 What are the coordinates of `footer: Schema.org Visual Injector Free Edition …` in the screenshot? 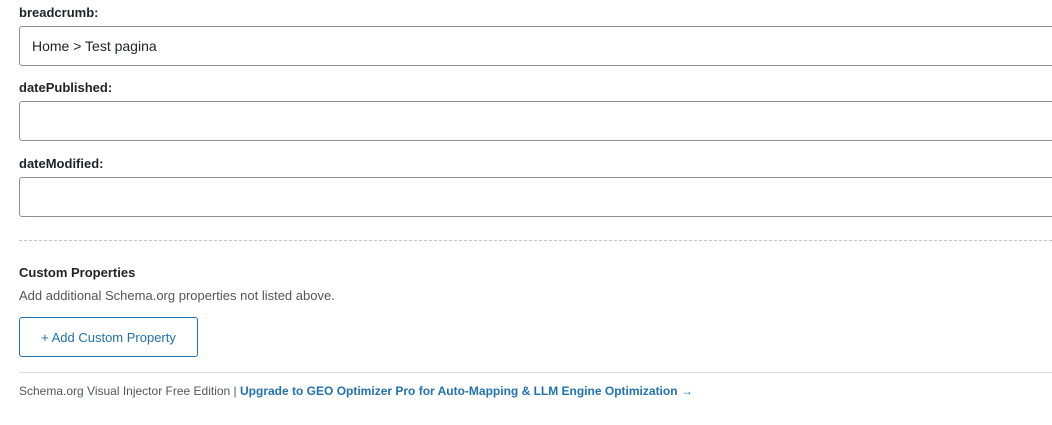 It's located at (356, 391).